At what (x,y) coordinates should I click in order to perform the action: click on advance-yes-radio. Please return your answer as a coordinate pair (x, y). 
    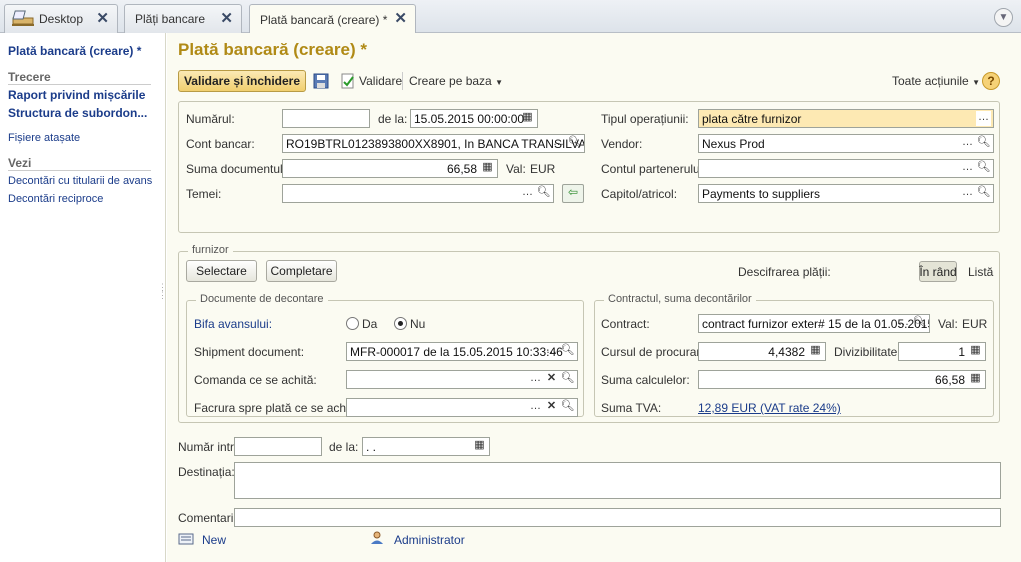
    Looking at the image, I should click on (352, 323).